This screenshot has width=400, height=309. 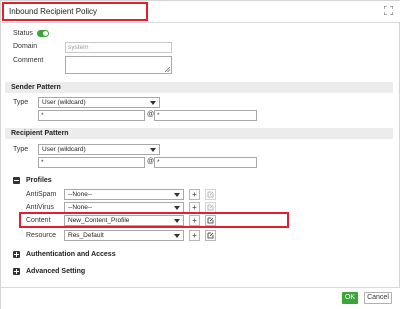 I want to click on recipient-type-label: Type, so click(x=21, y=149).